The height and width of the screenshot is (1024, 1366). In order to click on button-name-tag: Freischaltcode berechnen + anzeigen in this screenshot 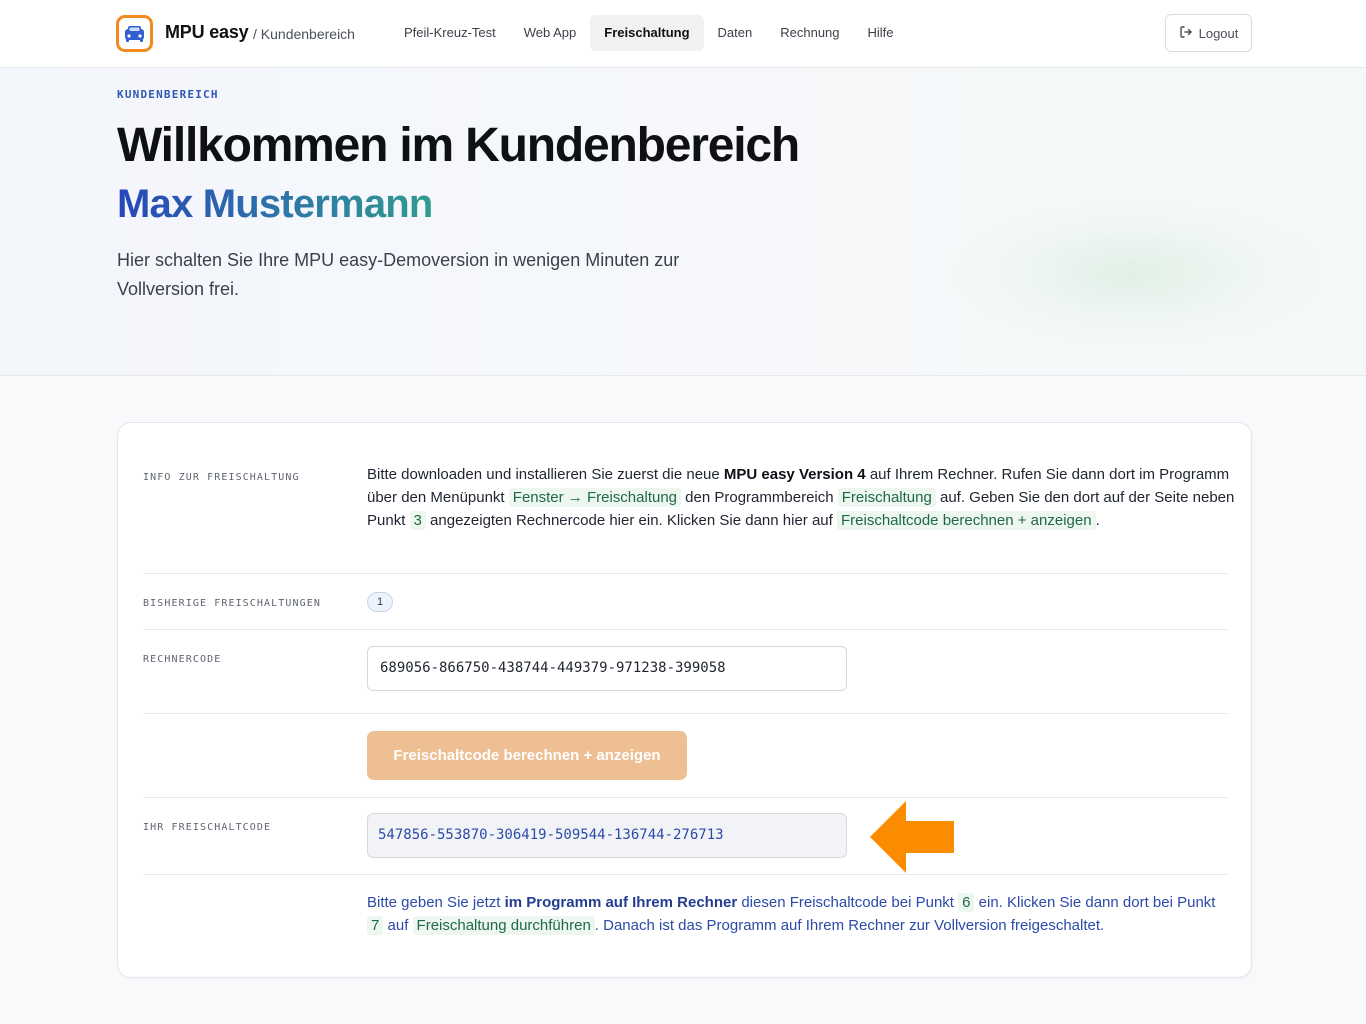, I will do `click(966, 520)`.